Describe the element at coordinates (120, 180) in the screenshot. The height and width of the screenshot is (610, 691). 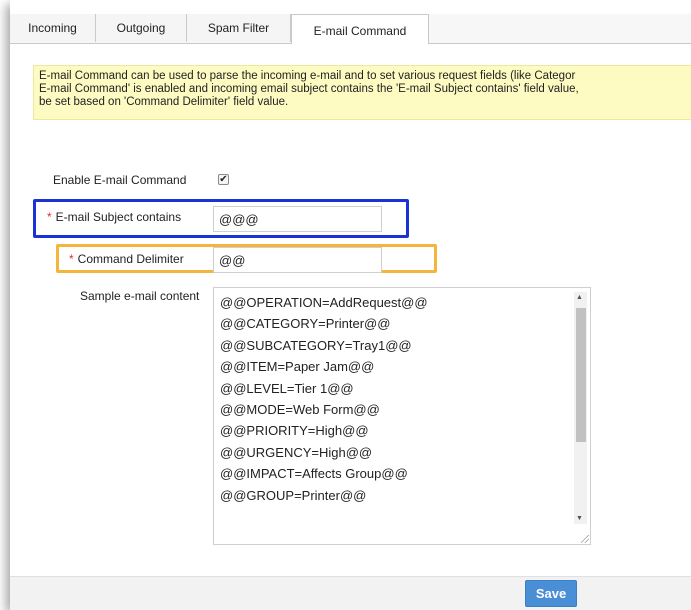
I see `enable-email-command-label: Enable E-mail Command` at that location.